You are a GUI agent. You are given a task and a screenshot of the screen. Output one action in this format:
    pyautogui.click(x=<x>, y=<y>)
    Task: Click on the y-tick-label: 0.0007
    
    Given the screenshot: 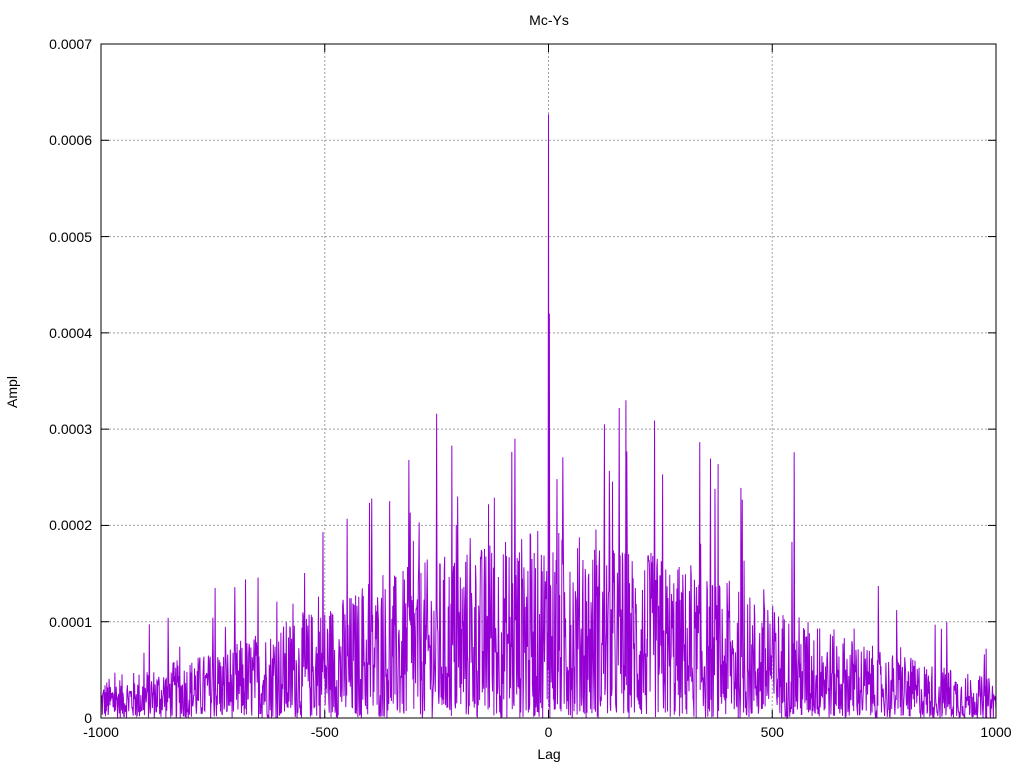 What is the action you would take?
    pyautogui.click(x=70, y=44)
    